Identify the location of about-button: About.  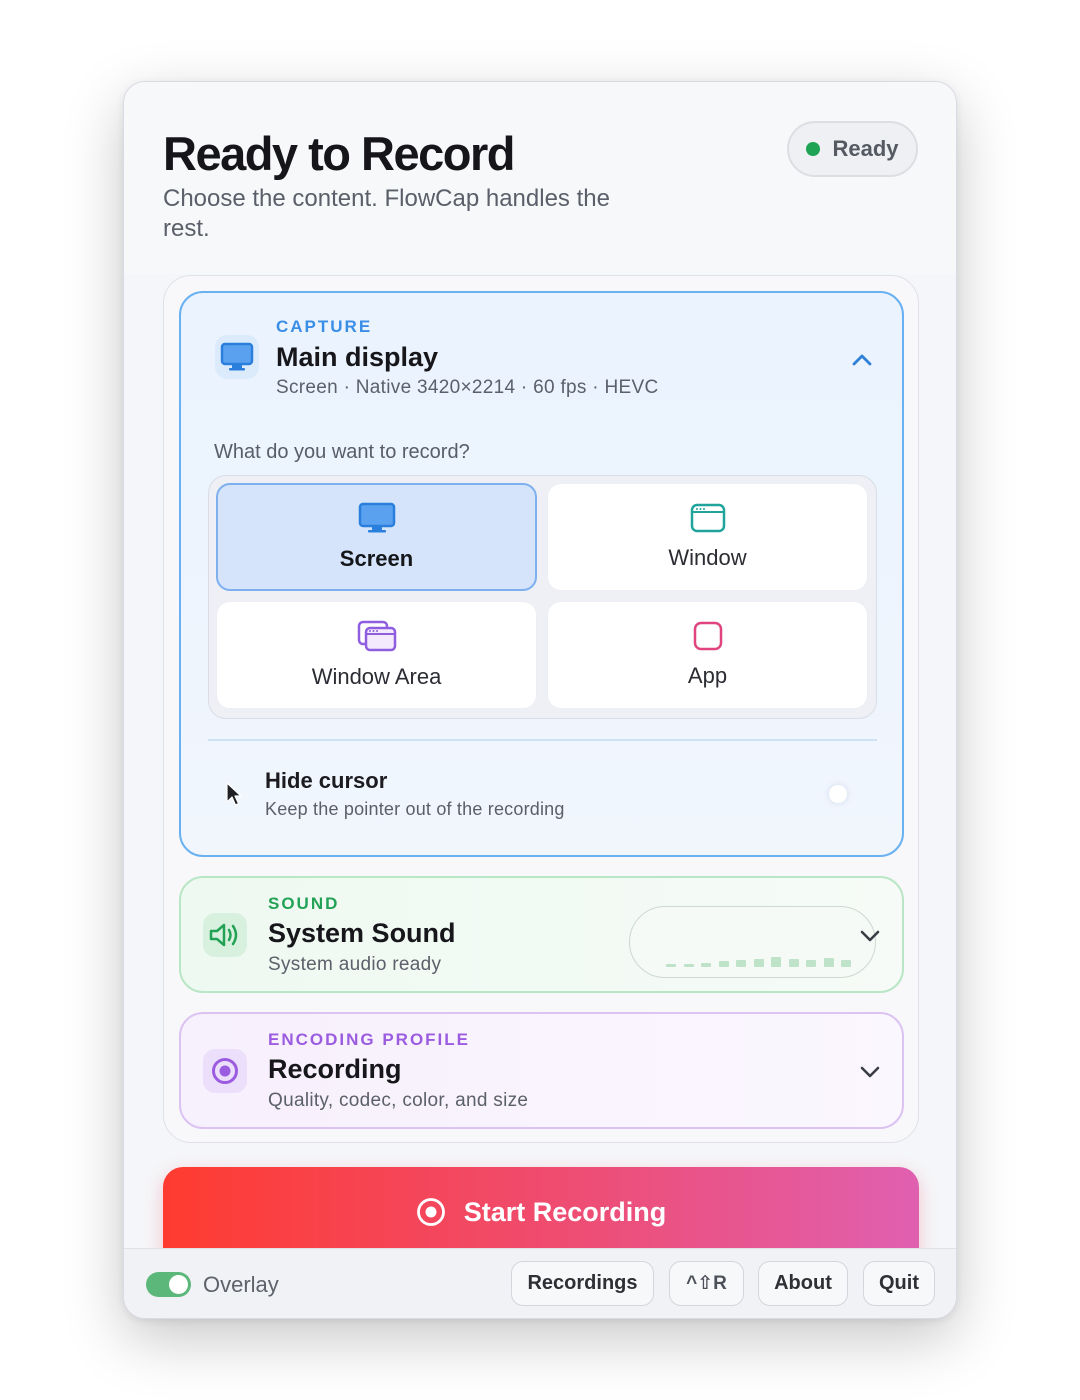
(803, 1283).